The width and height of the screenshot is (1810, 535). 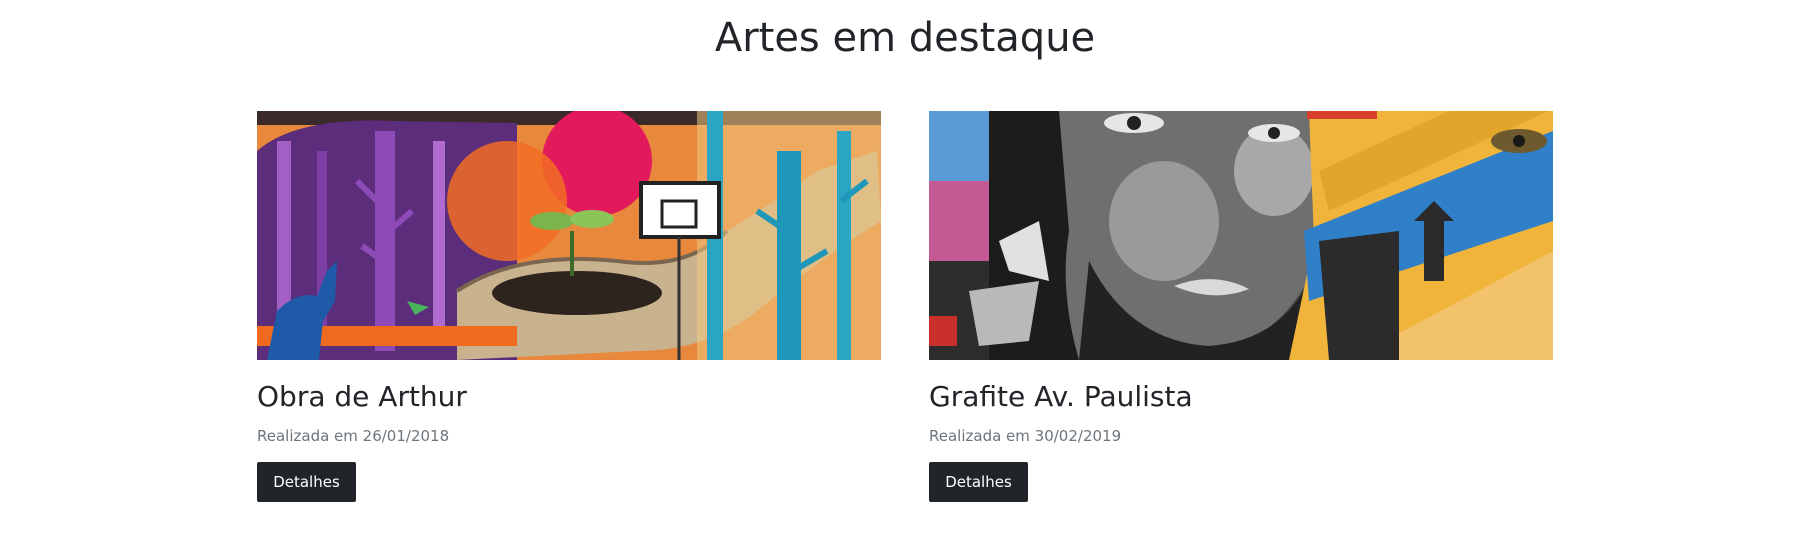 What do you see at coordinates (362, 396) in the screenshot?
I see `card-title: Obra de Arthur` at bounding box center [362, 396].